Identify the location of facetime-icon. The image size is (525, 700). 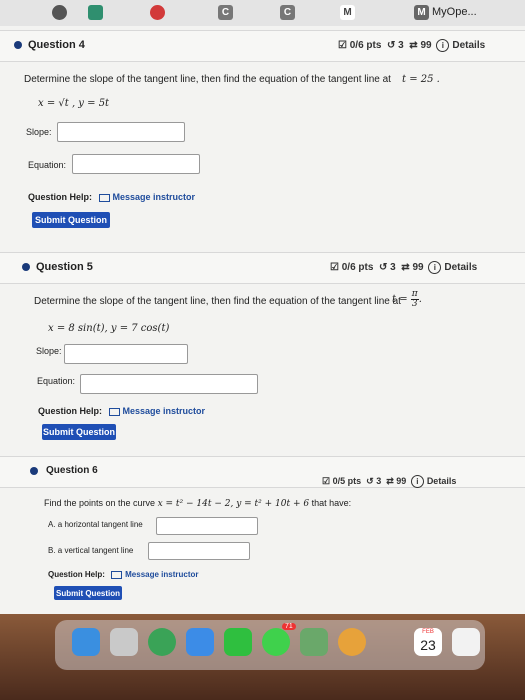
(238, 642).